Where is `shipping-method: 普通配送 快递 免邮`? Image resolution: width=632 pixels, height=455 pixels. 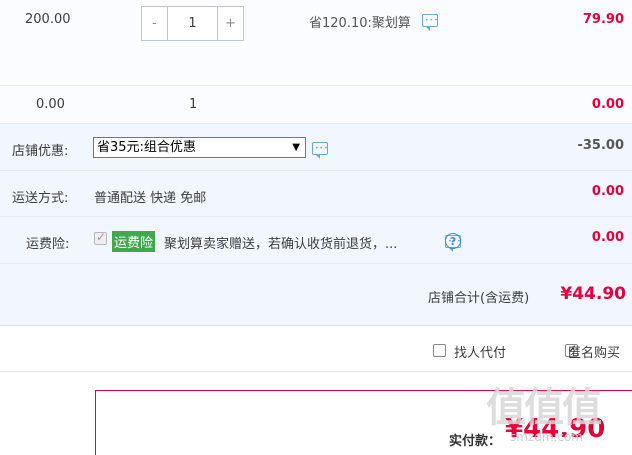 shipping-method: 普通配送 快递 免邮 is located at coordinates (150, 198).